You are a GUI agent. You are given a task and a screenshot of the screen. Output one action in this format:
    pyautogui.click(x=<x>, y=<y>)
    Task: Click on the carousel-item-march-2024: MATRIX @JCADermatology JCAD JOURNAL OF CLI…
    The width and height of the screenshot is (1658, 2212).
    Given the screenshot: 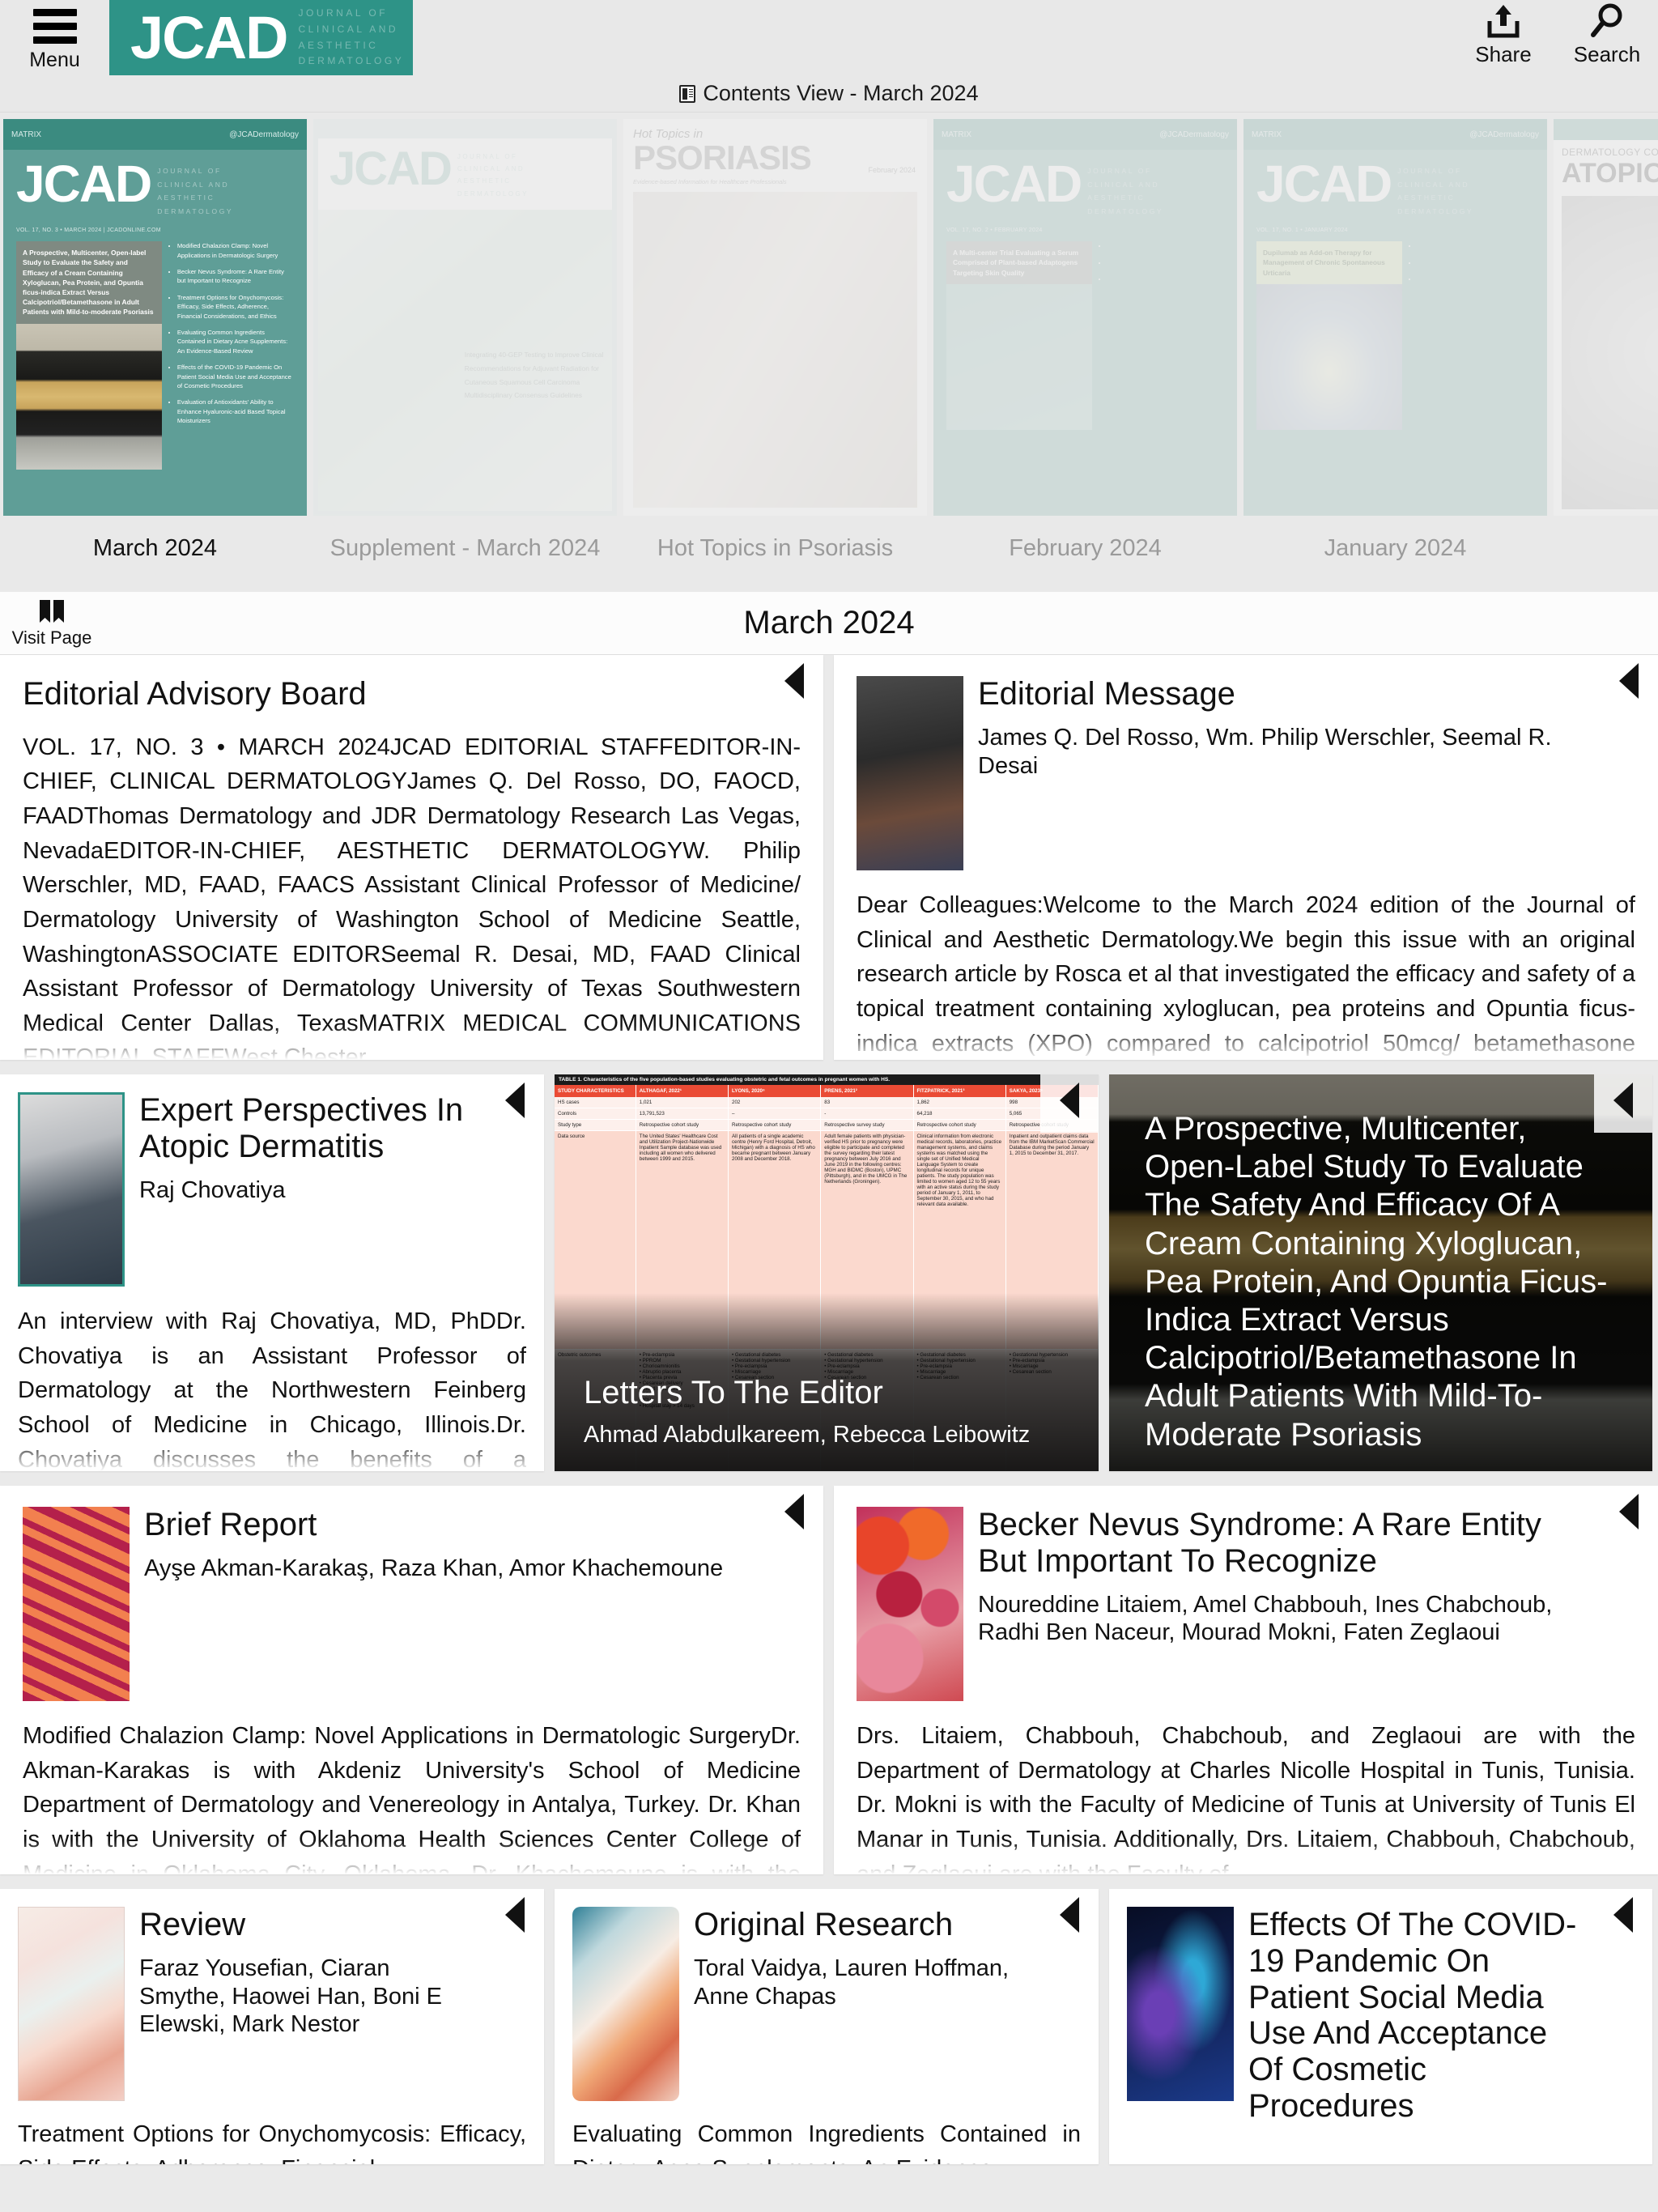 What is the action you would take?
    pyautogui.click(x=155, y=337)
    